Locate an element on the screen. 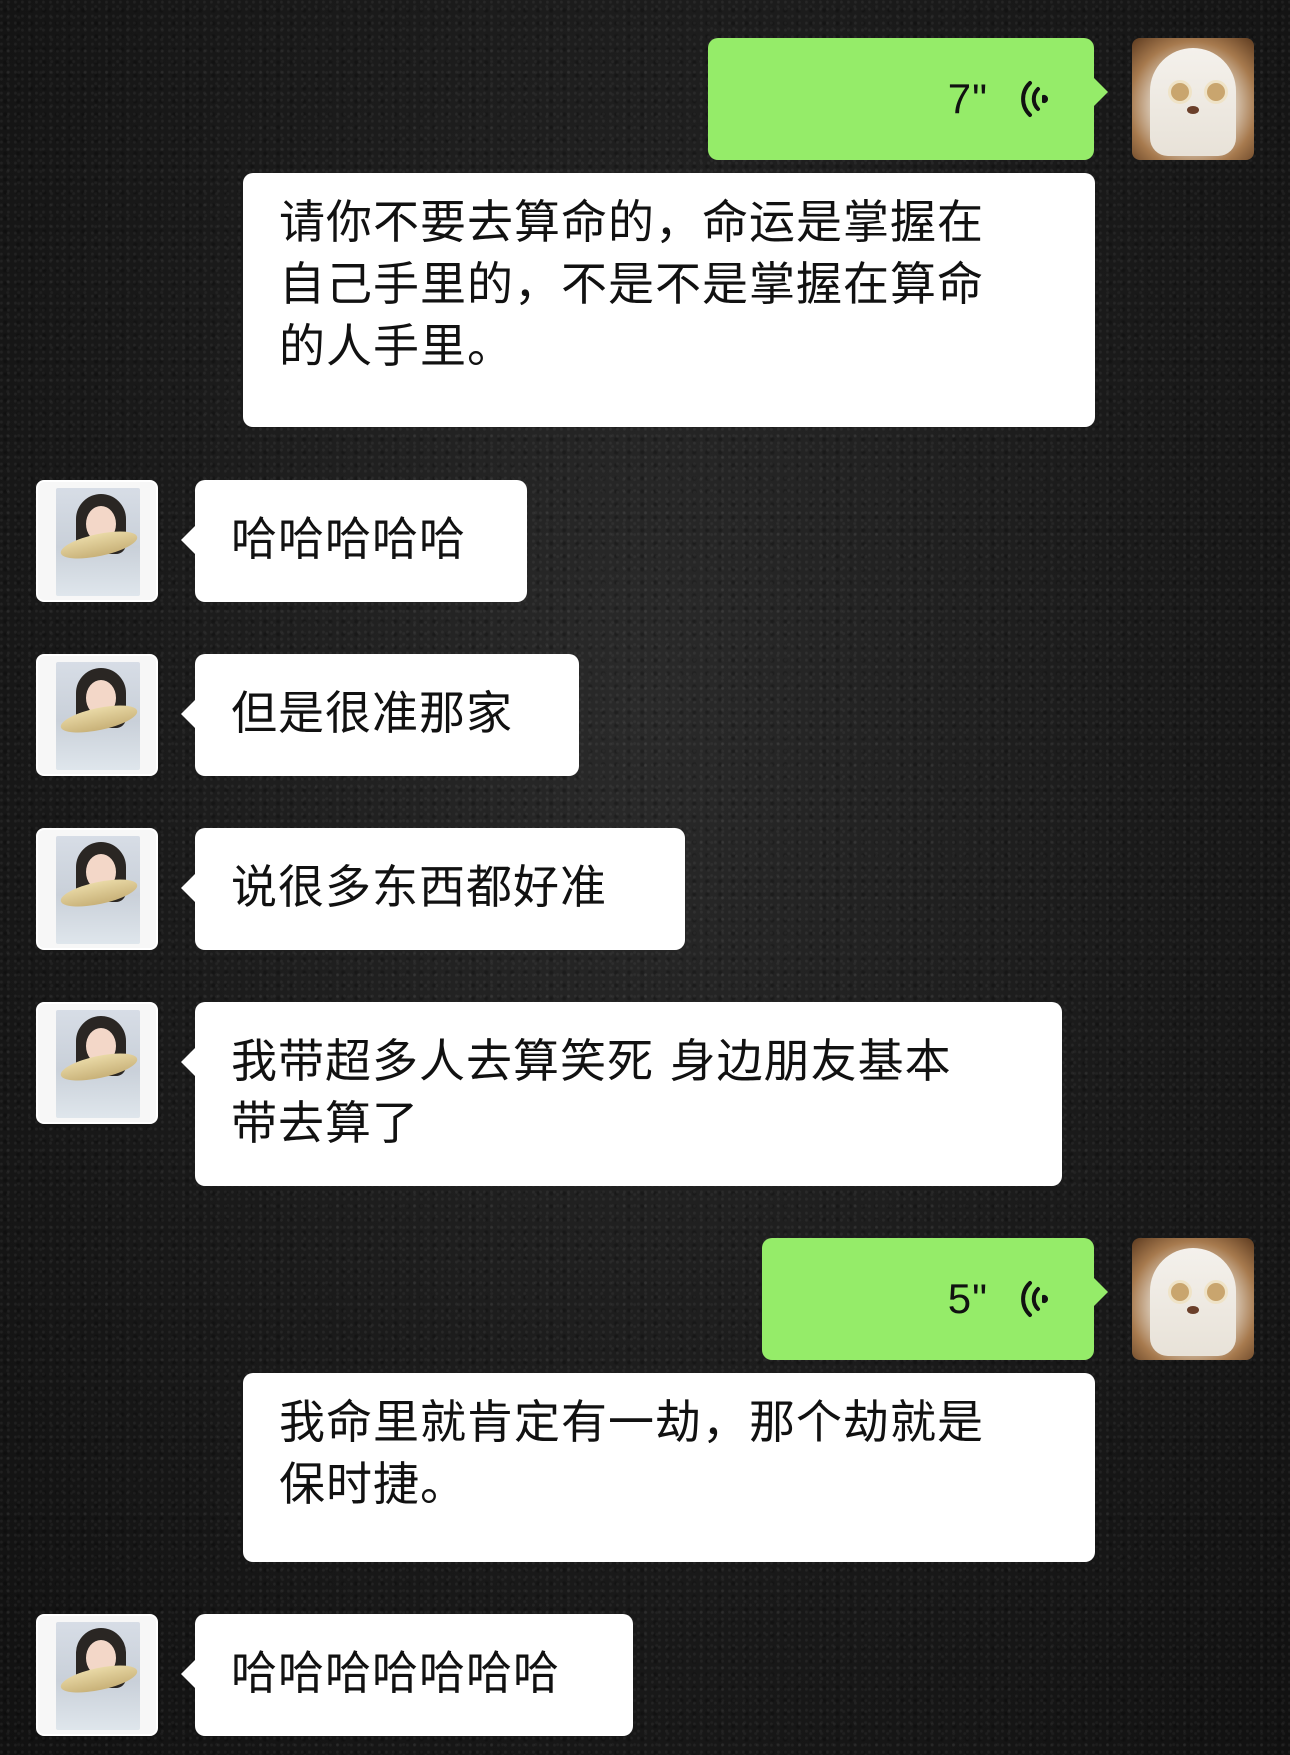 This screenshot has height=1755, width=1290. transcript-text: 我命里就肯定有一劫，那个劫就是 保时捷。 is located at coordinates (631, 1453).